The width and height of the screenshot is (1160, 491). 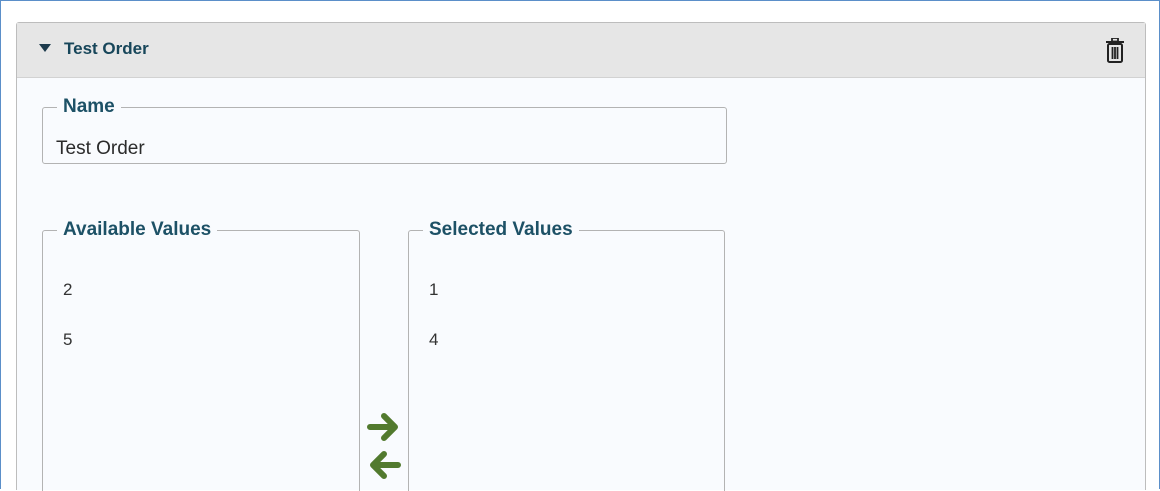 What do you see at coordinates (384, 427) in the screenshot?
I see `arrow-right-icon` at bounding box center [384, 427].